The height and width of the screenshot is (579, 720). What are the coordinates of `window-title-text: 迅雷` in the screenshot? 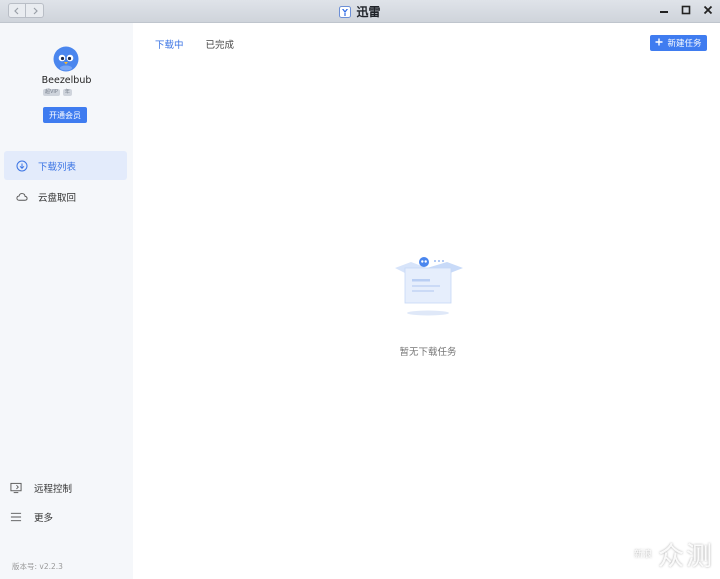 It's located at (368, 12).